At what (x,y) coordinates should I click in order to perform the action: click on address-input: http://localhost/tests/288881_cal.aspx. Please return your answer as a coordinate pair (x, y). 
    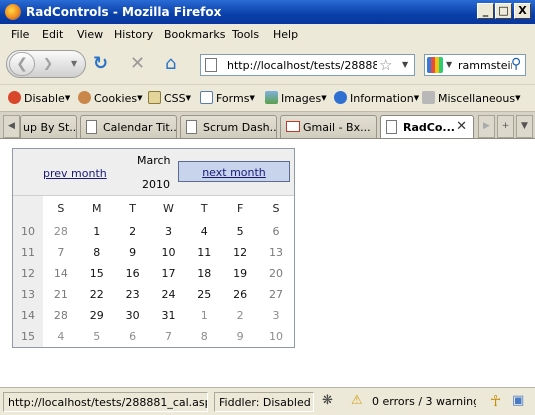
    Looking at the image, I should click on (302, 65).